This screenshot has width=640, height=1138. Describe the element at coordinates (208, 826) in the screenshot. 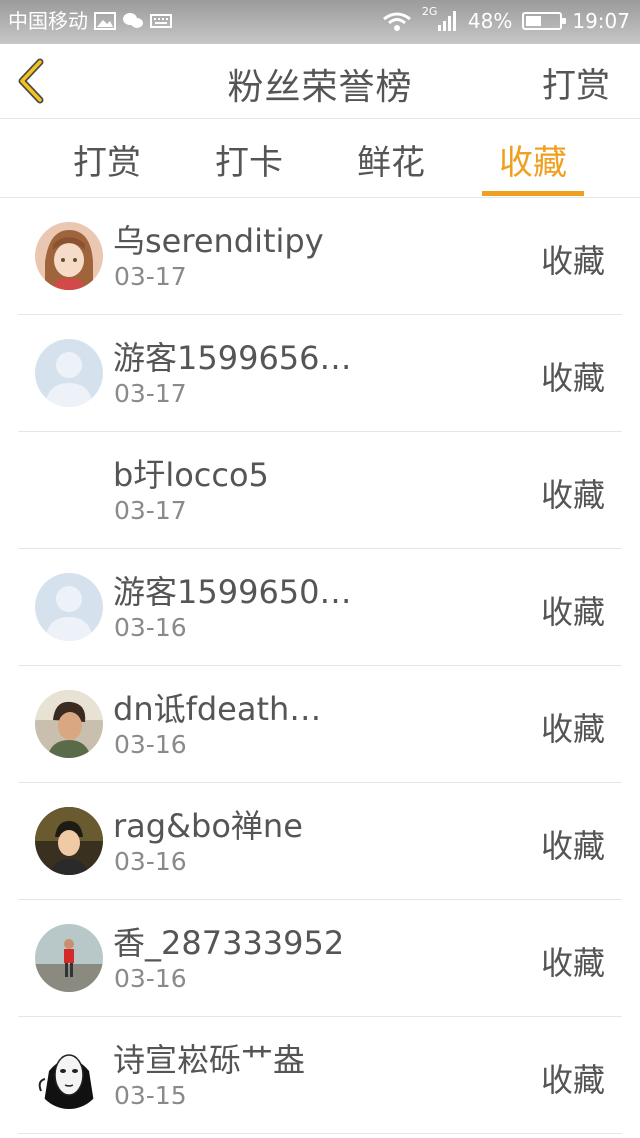

I see `fan-name: rag&bo禅ne` at that location.